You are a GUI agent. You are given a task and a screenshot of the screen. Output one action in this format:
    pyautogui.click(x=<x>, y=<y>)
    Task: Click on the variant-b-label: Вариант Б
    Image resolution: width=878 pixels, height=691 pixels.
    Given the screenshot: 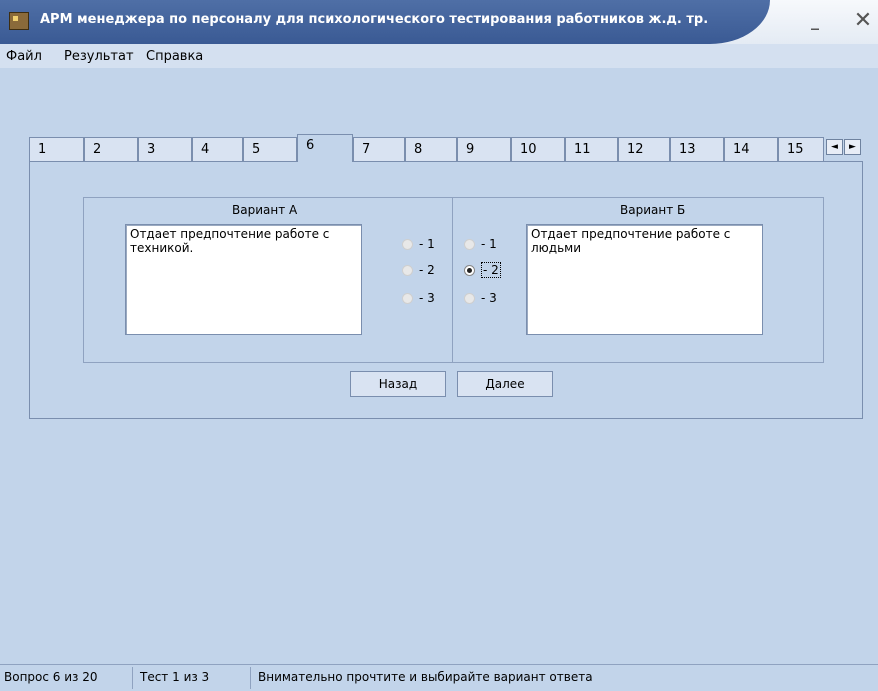 What is the action you would take?
    pyautogui.click(x=653, y=210)
    